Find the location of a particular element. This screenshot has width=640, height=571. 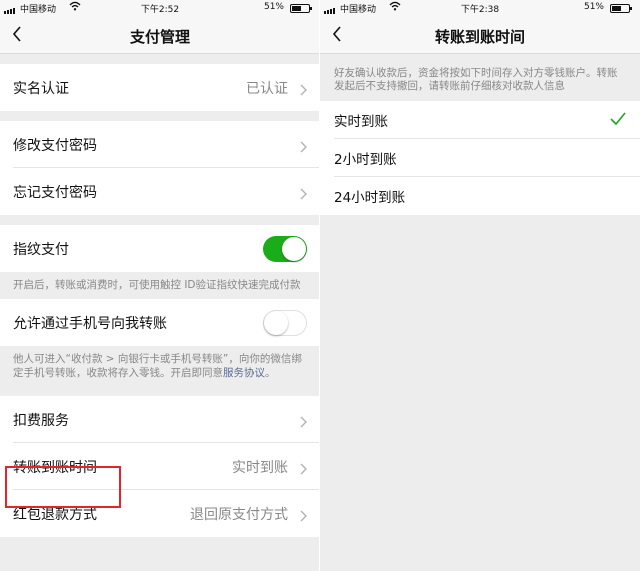

option-24-hours: 24小时到账 is located at coordinates (480, 196).